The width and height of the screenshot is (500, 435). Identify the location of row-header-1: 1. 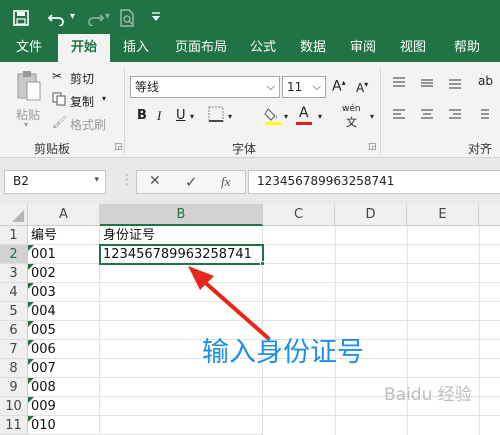
(14, 235).